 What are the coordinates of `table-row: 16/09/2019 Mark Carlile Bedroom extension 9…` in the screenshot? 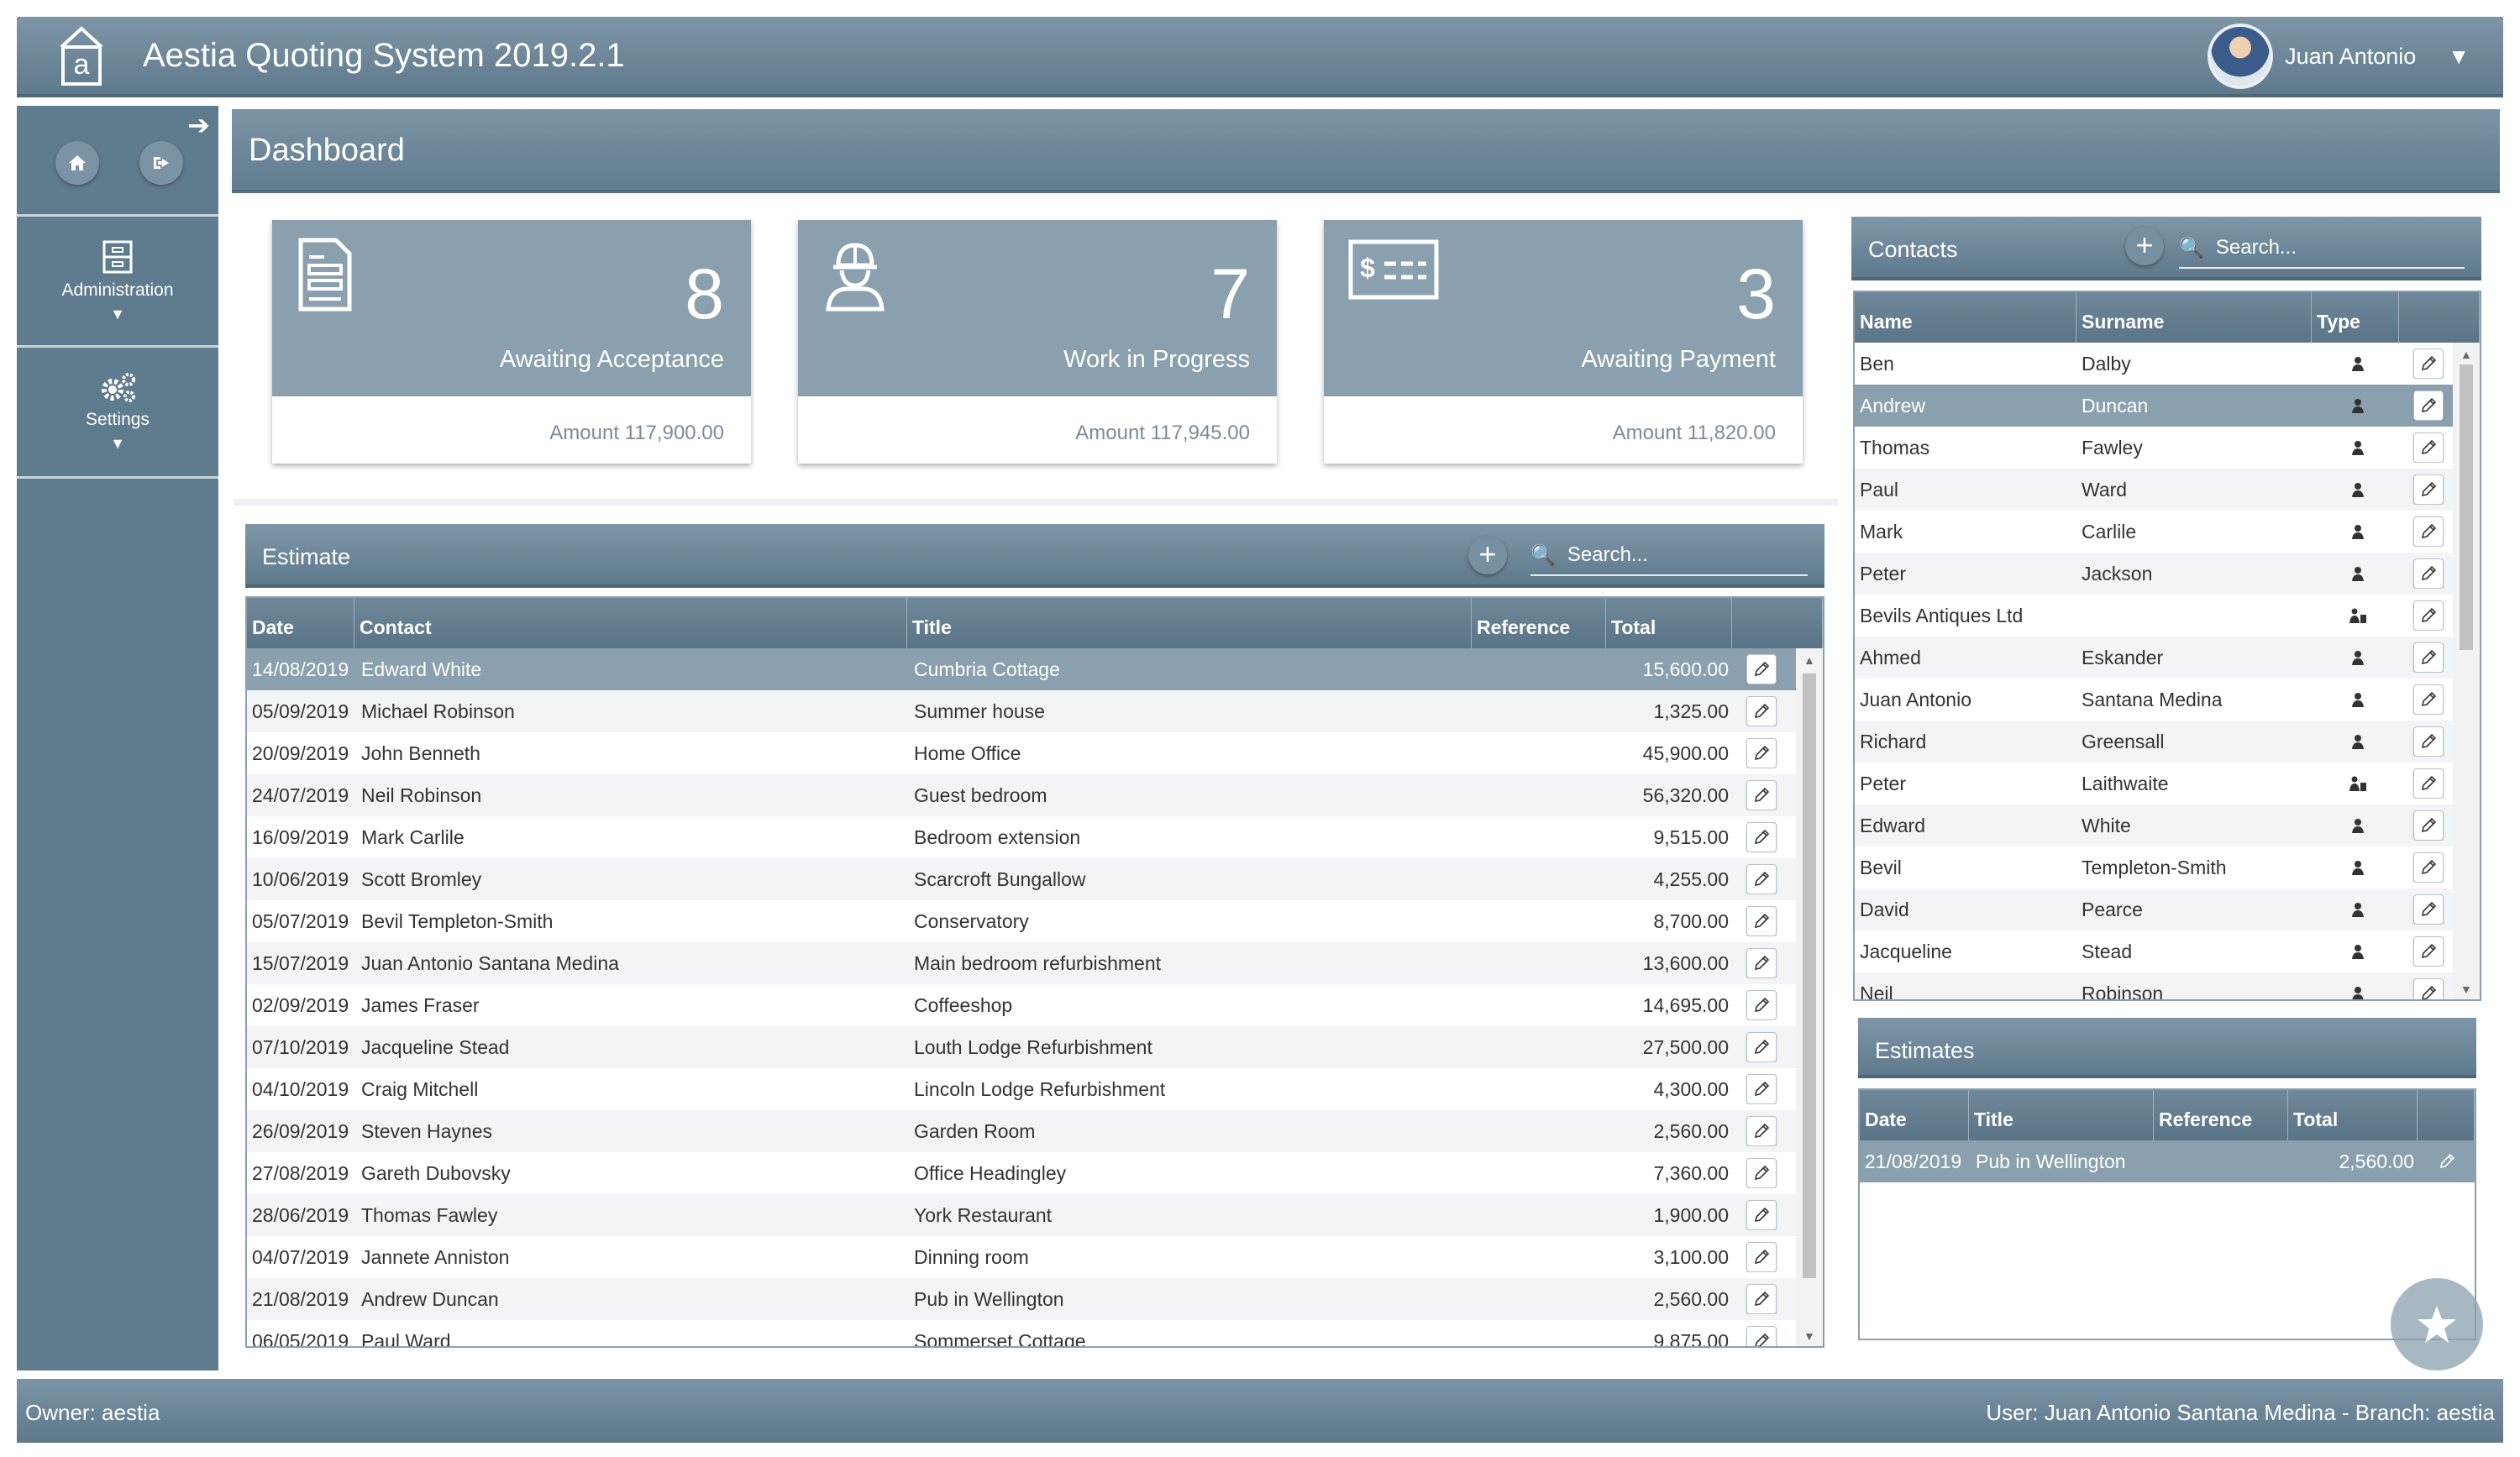 It's located at (1035, 837).